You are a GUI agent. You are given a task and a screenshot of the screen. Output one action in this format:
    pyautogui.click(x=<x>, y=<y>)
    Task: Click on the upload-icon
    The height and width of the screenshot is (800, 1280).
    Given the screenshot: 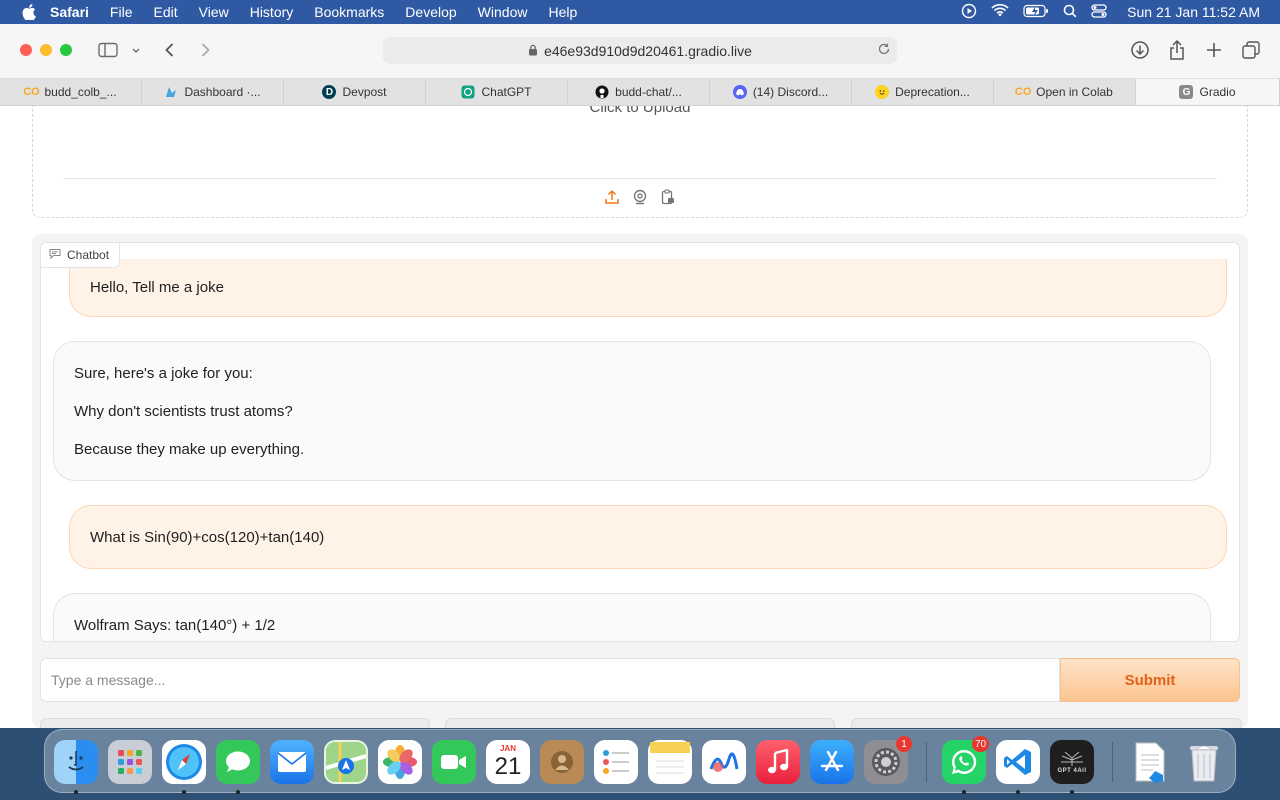 What is the action you would take?
    pyautogui.click(x=612, y=197)
    